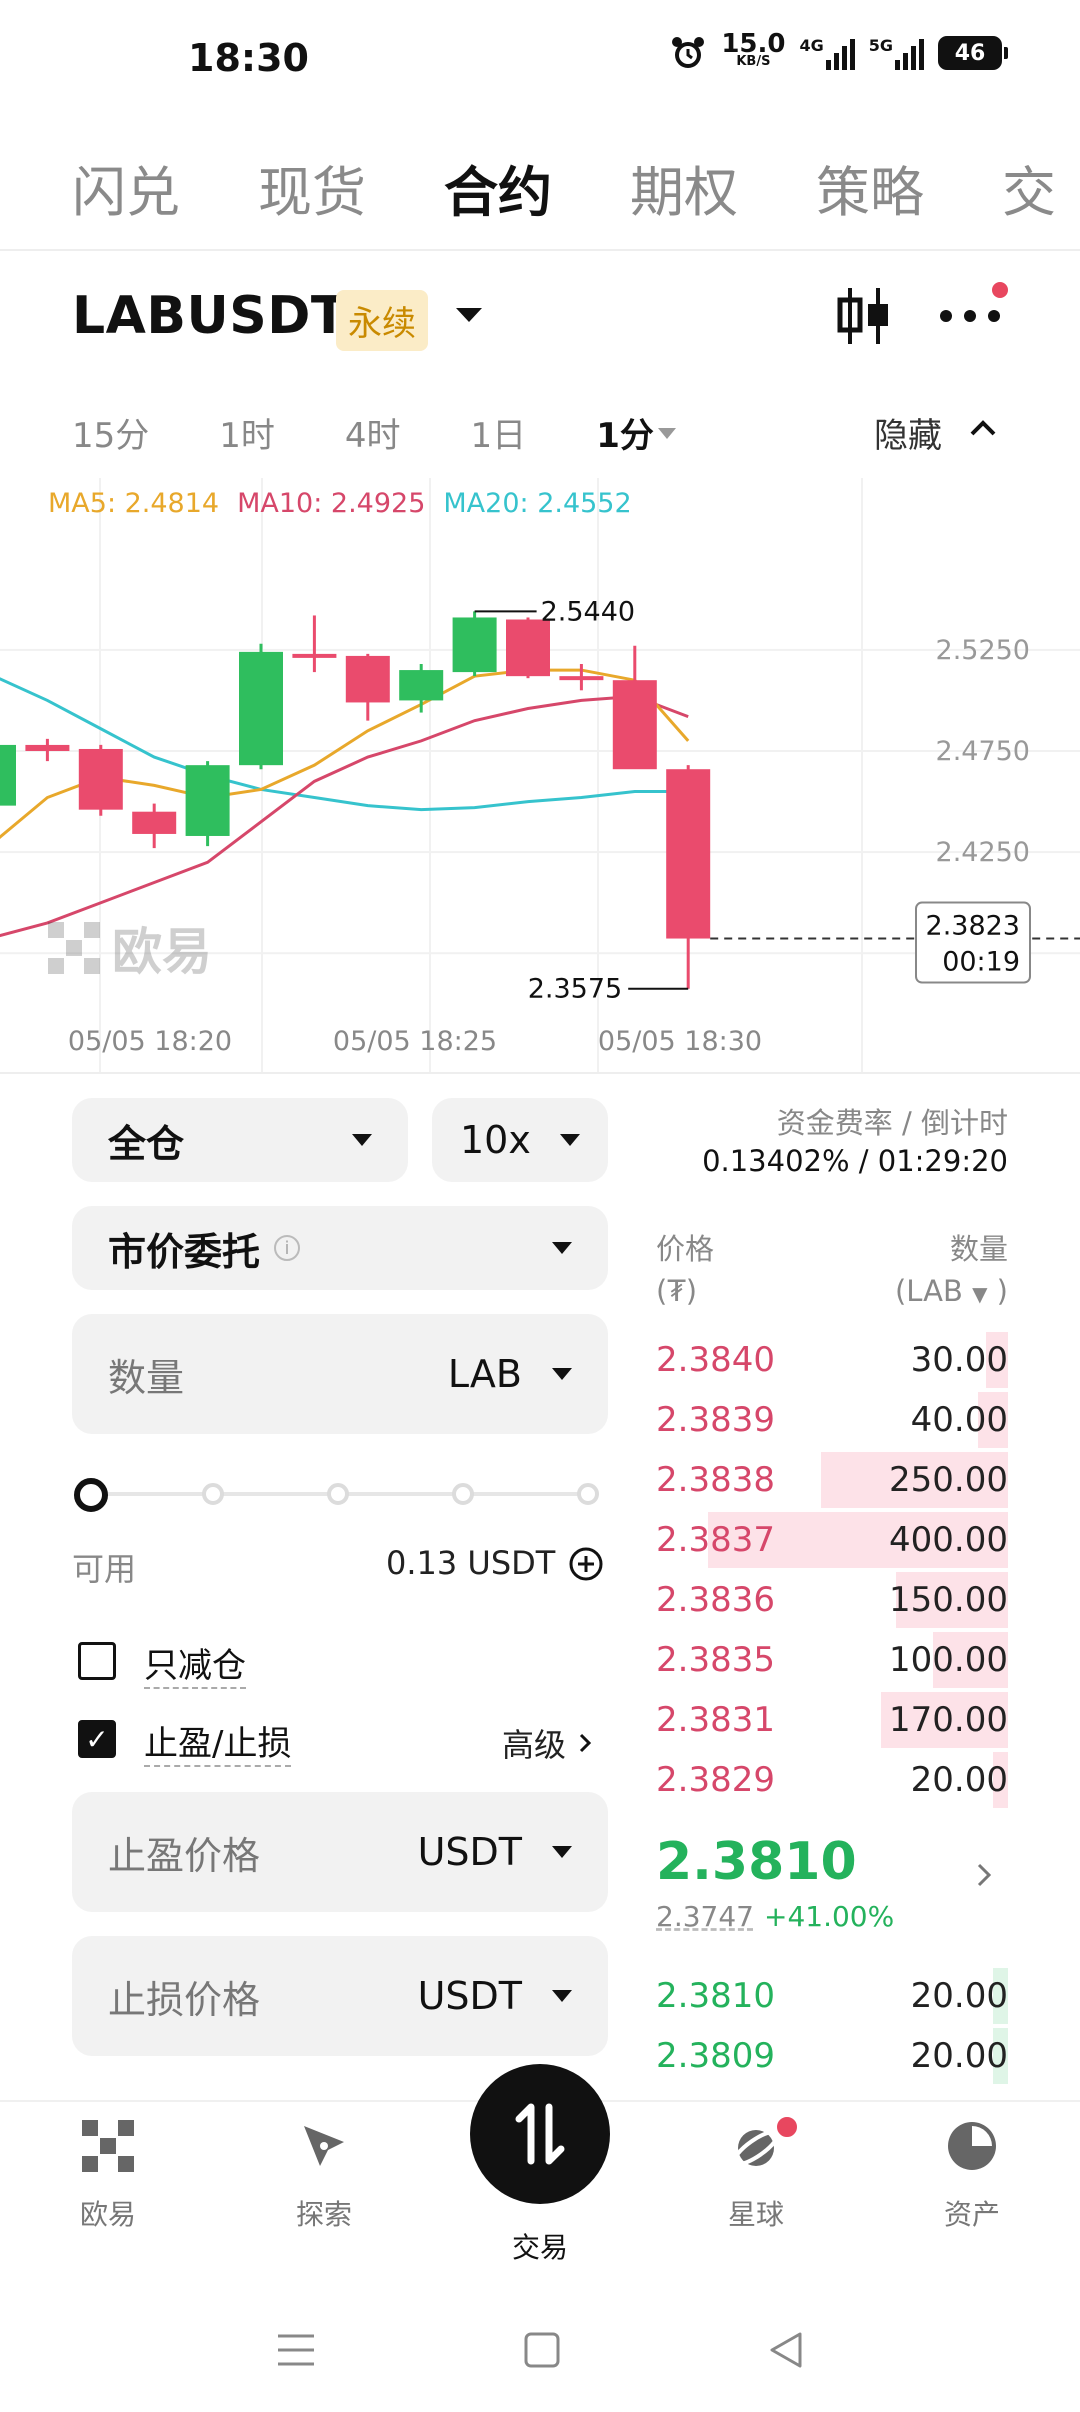 This screenshot has width=1080, height=2412. I want to click on swap-arrows-icon, so click(540, 2134).